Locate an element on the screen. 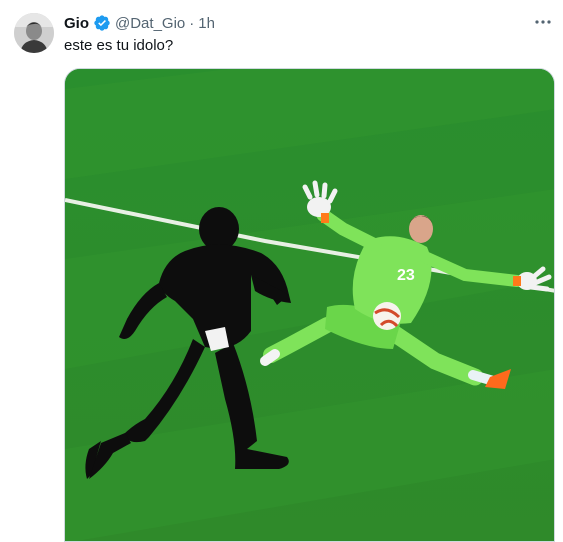  tweet-text: este es tu idolo? is located at coordinates (119, 45).